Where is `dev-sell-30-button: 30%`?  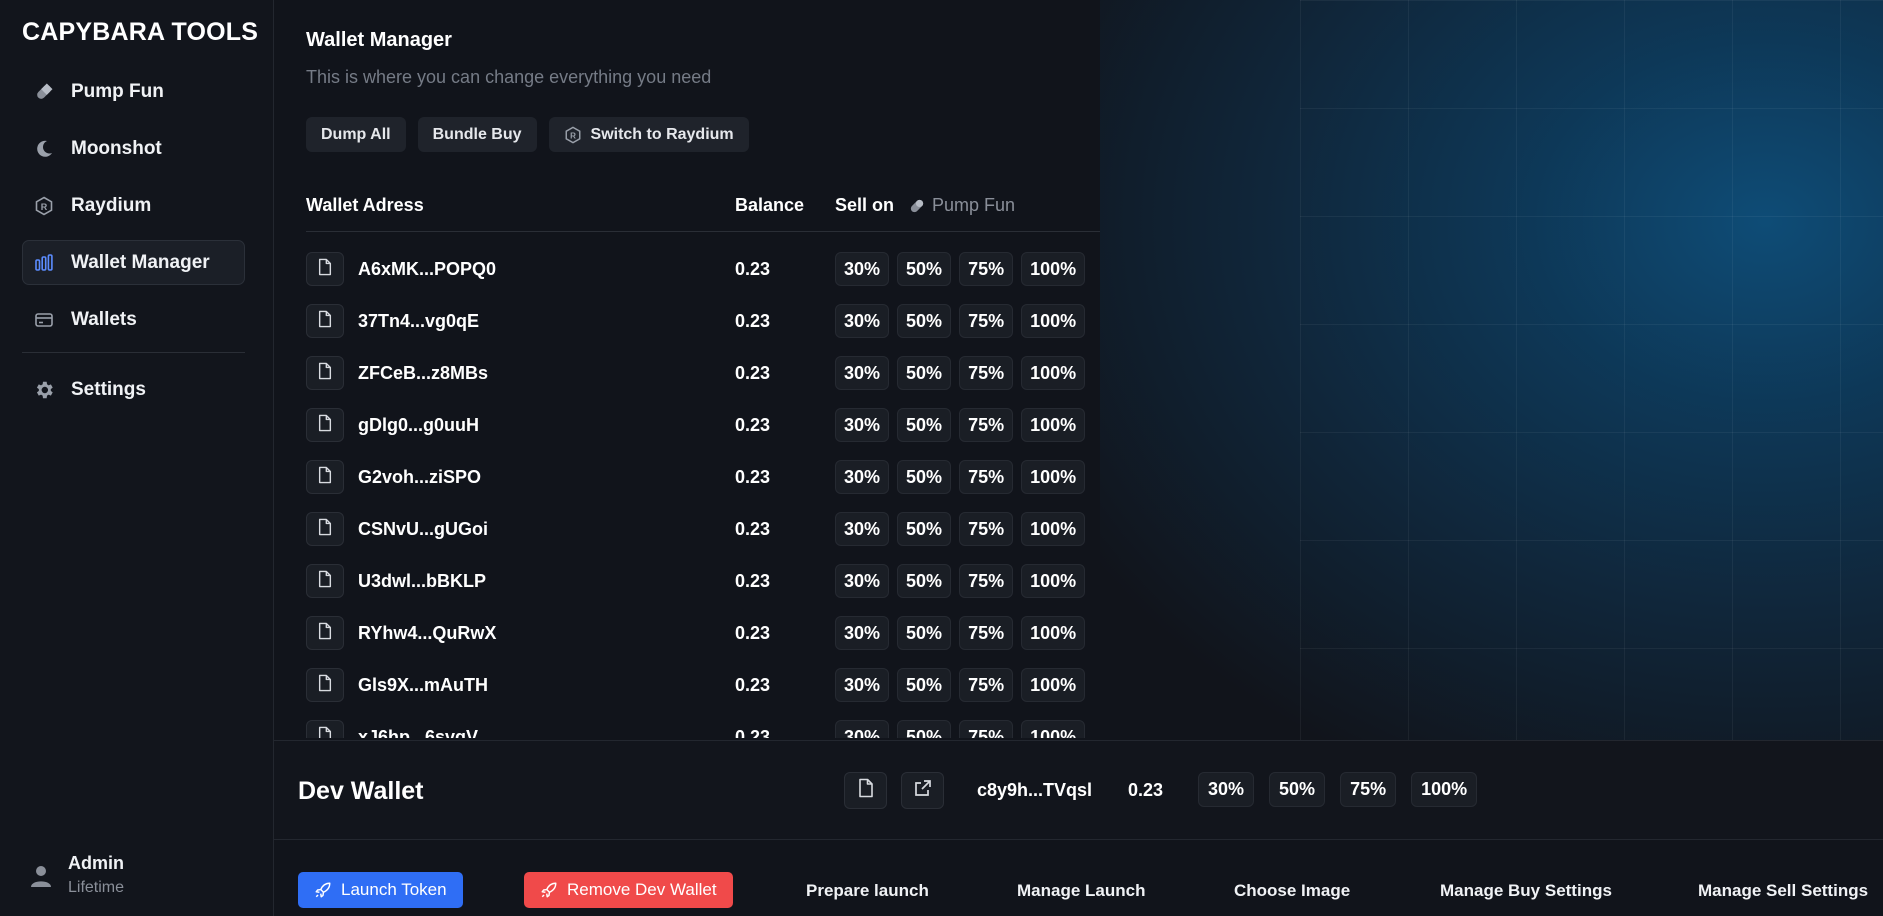 dev-sell-30-button: 30% is located at coordinates (1226, 789).